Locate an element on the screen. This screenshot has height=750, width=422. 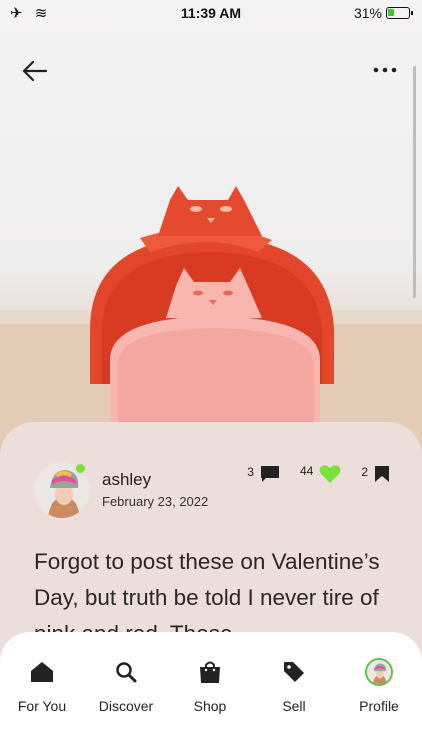
scrollbar is located at coordinates (414, 182).